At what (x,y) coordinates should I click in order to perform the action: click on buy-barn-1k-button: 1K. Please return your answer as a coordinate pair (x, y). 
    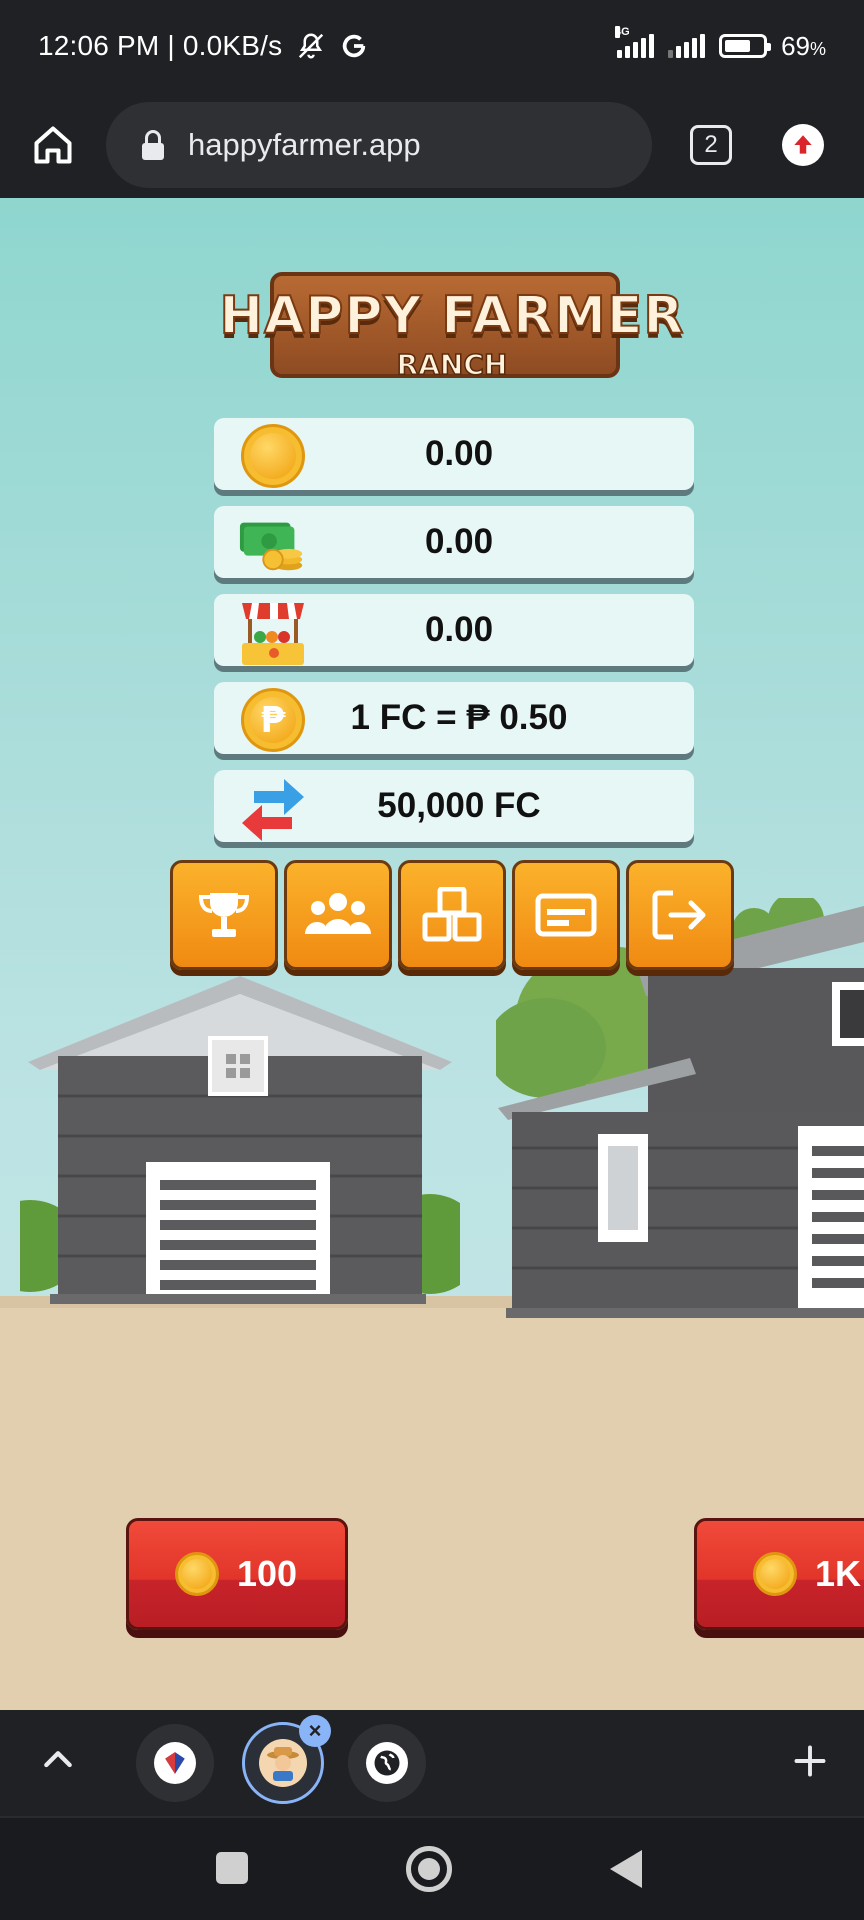
    Looking at the image, I should click on (779, 1574).